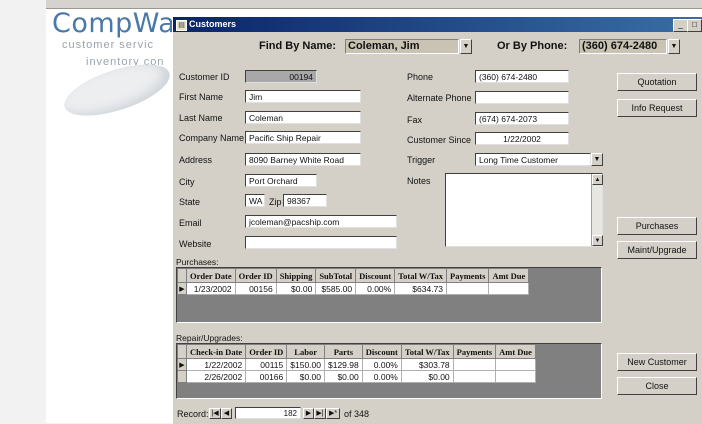  Describe the element at coordinates (281, 180) in the screenshot. I see `city-field: Port Orchard` at that location.